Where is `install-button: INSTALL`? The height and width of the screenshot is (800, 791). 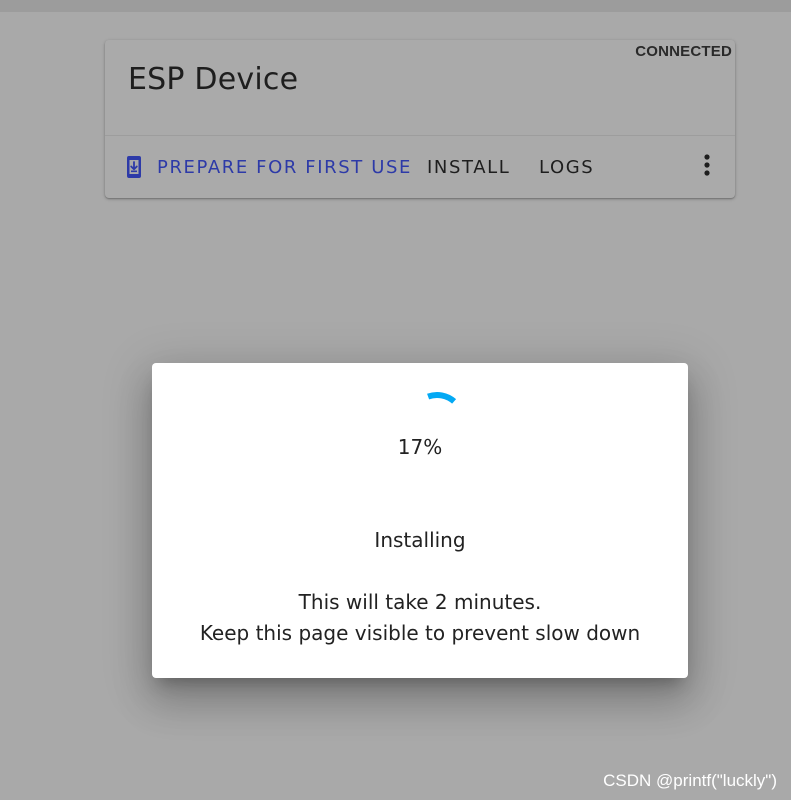
install-button: INSTALL is located at coordinates (468, 167).